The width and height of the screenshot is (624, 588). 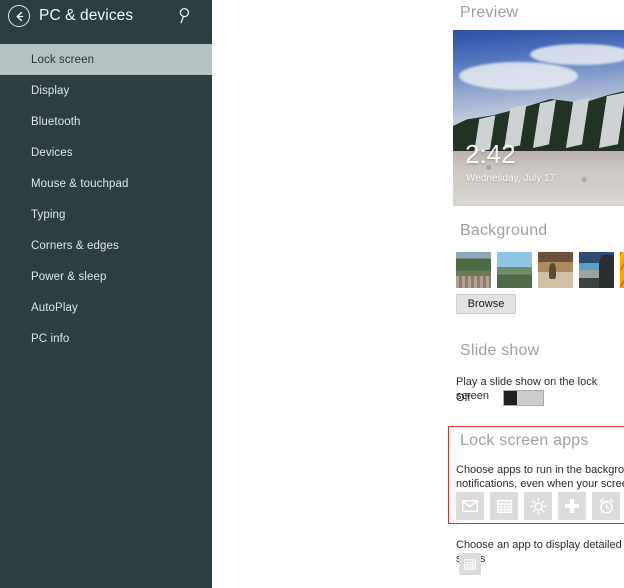 What do you see at coordinates (504, 230) in the screenshot?
I see `background-heading: Background` at bounding box center [504, 230].